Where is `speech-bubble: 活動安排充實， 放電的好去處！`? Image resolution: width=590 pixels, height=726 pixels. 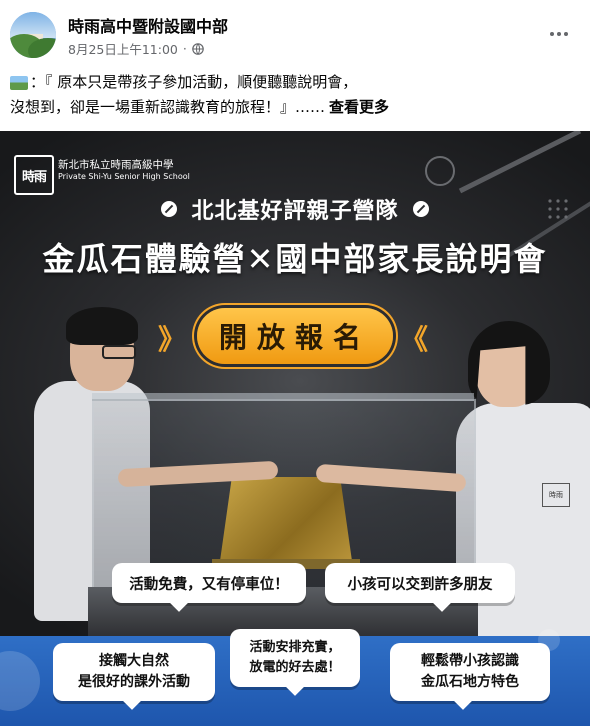 speech-bubble: 活動安排充實， 放電的好去處！ is located at coordinates (295, 658).